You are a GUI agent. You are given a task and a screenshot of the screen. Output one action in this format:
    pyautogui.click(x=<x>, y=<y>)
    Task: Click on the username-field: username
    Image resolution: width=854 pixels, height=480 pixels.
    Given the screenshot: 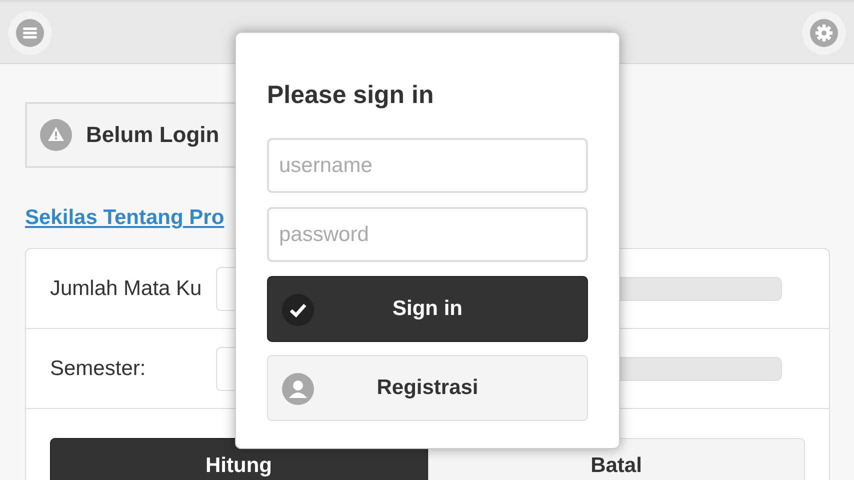 What is the action you would take?
    pyautogui.click(x=427, y=165)
    